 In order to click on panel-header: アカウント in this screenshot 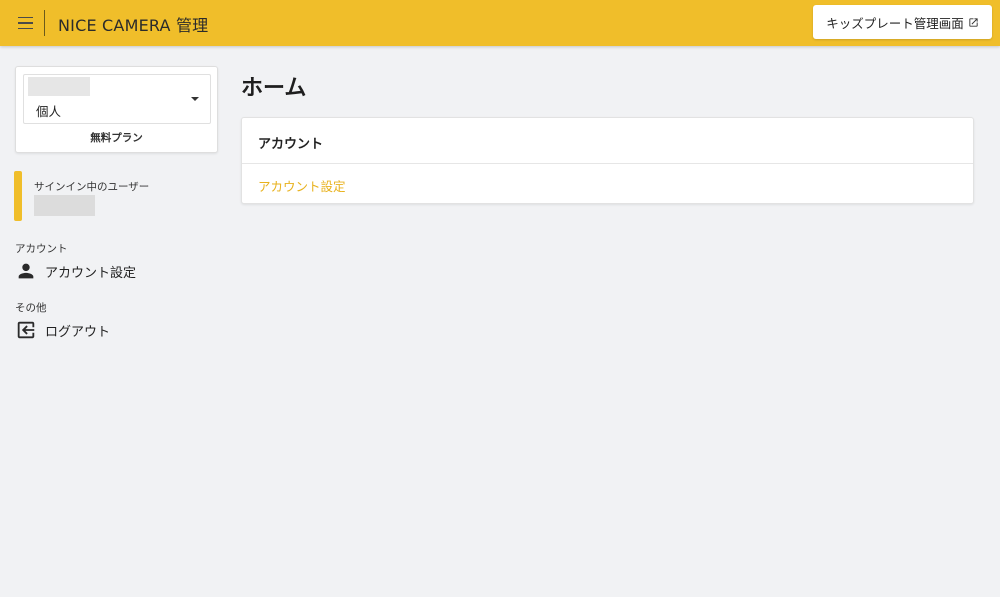, I will do `click(607, 141)`.